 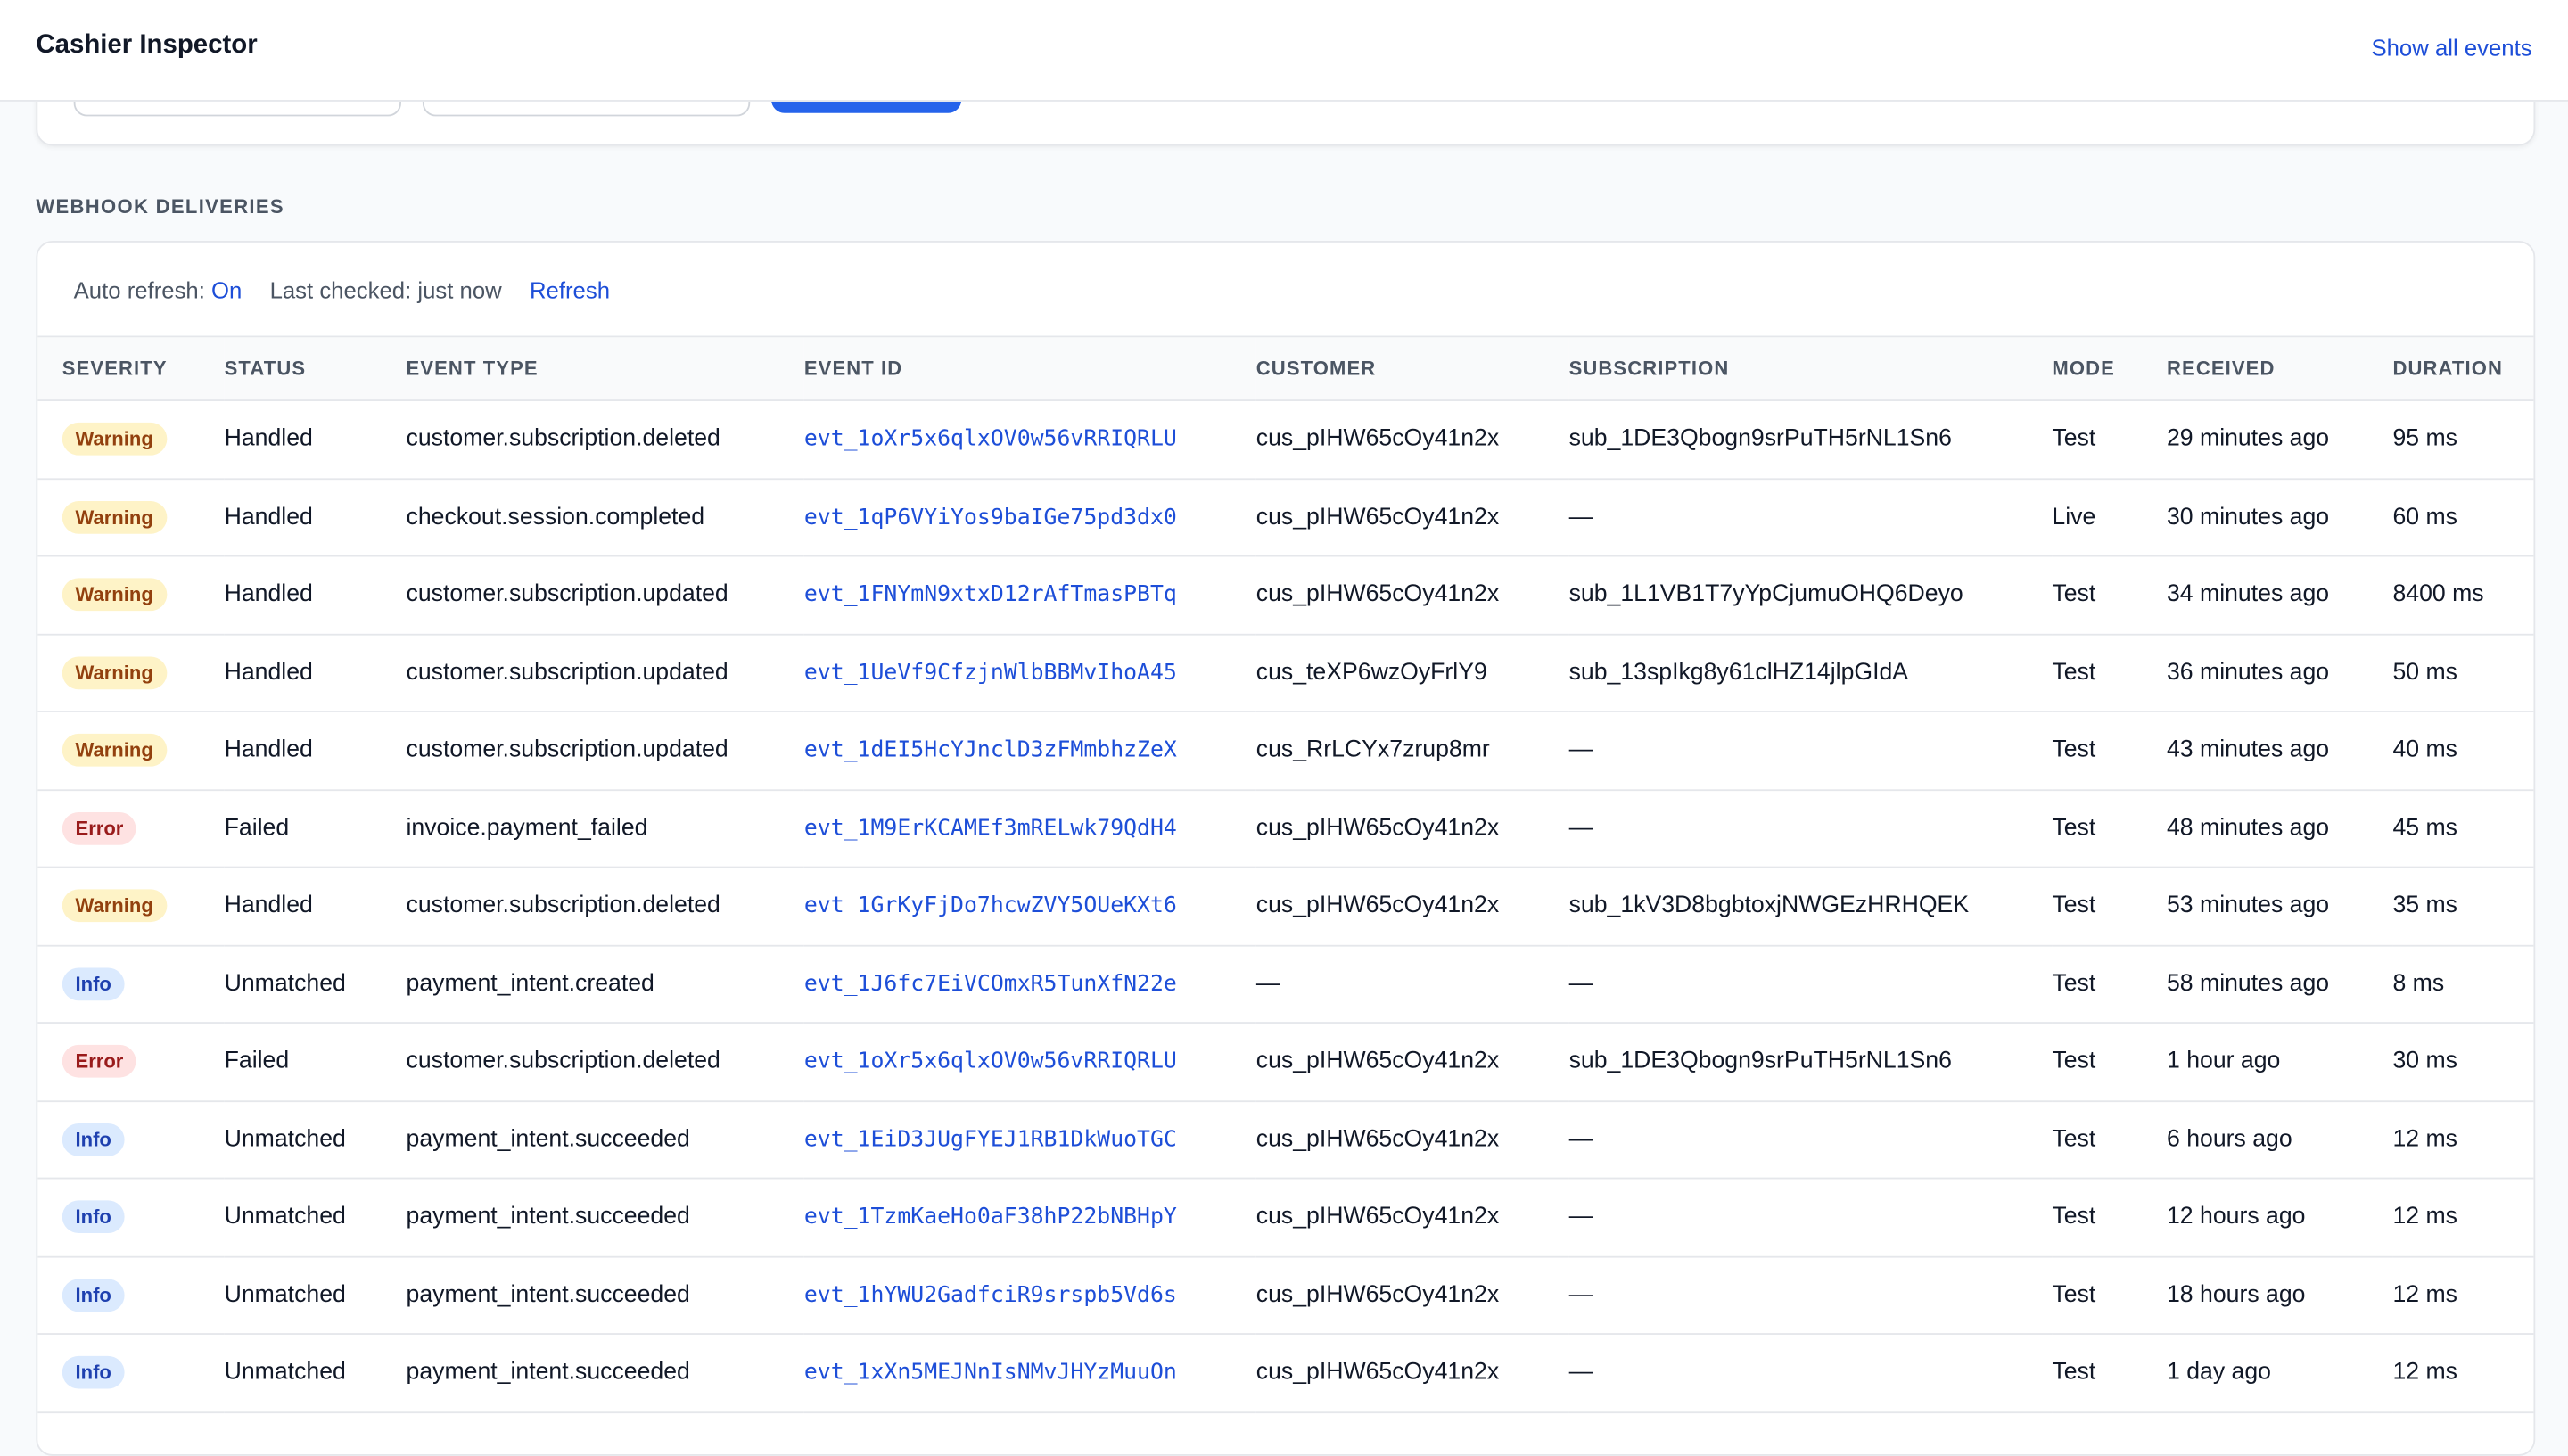 I want to click on event-type-cell: payment_intent.created, so click(x=605, y=984).